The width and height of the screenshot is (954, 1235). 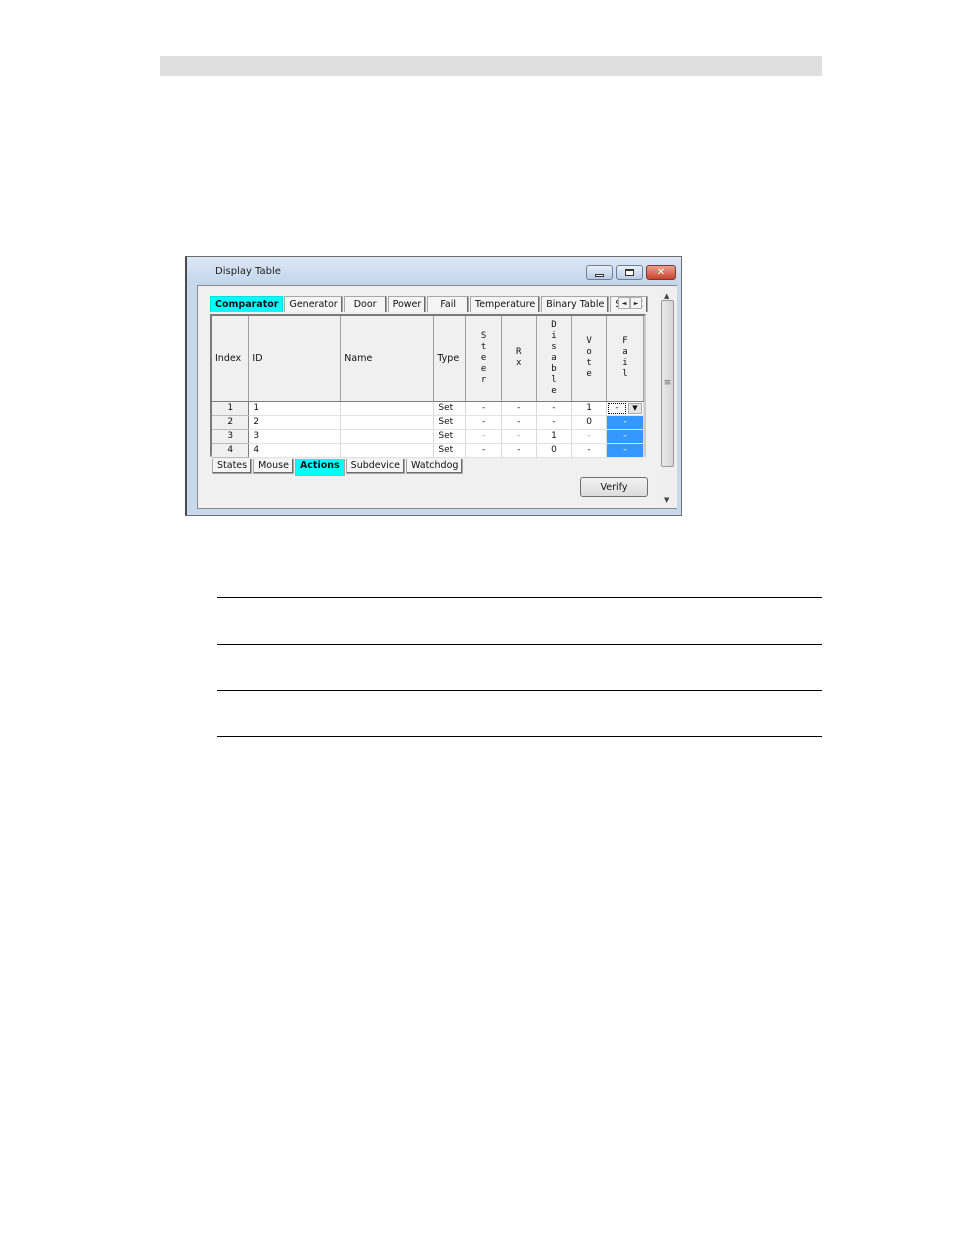 What do you see at coordinates (624, 303) in the screenshot?
I see `tab-scroll-left-icon: ◄` at bounding box center [624, 303].